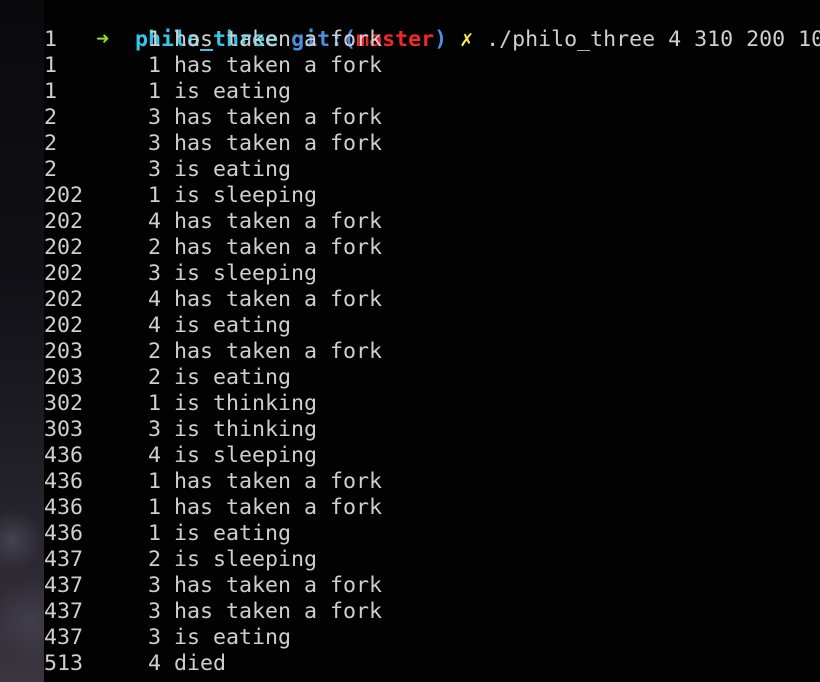 Image resolution: width=820 pixels, height=682 pixels. What do you see at coordinates (22, 341) in the screenshot?
I see `desktop-wallpaper-strip` at bounding box center [22, 341].